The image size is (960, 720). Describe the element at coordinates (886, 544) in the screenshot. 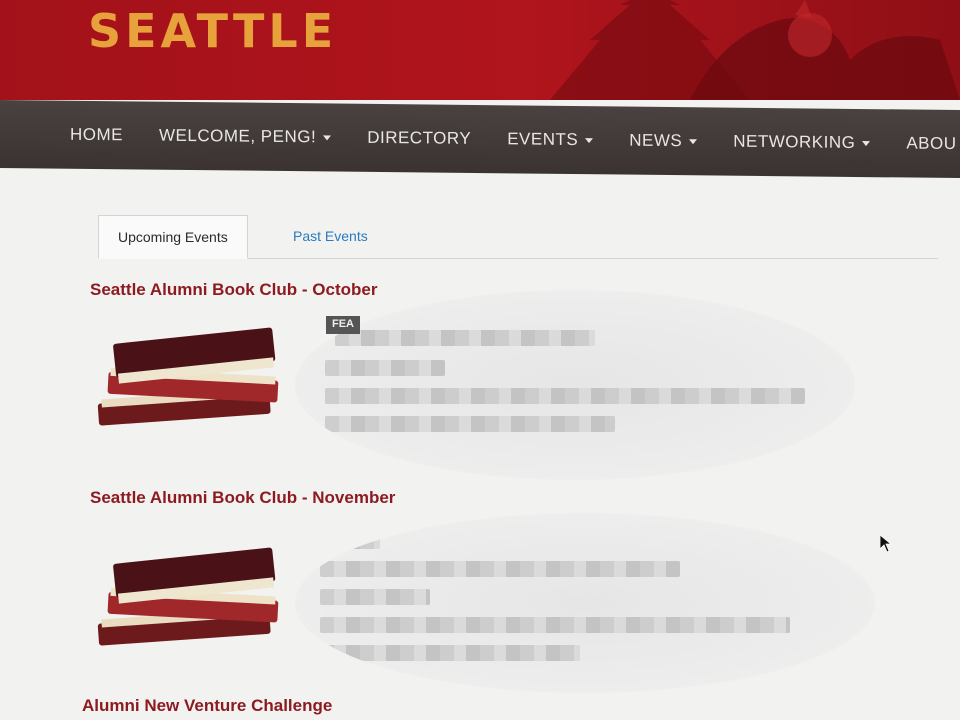

I see `mouse-cursor-icon` at that location.